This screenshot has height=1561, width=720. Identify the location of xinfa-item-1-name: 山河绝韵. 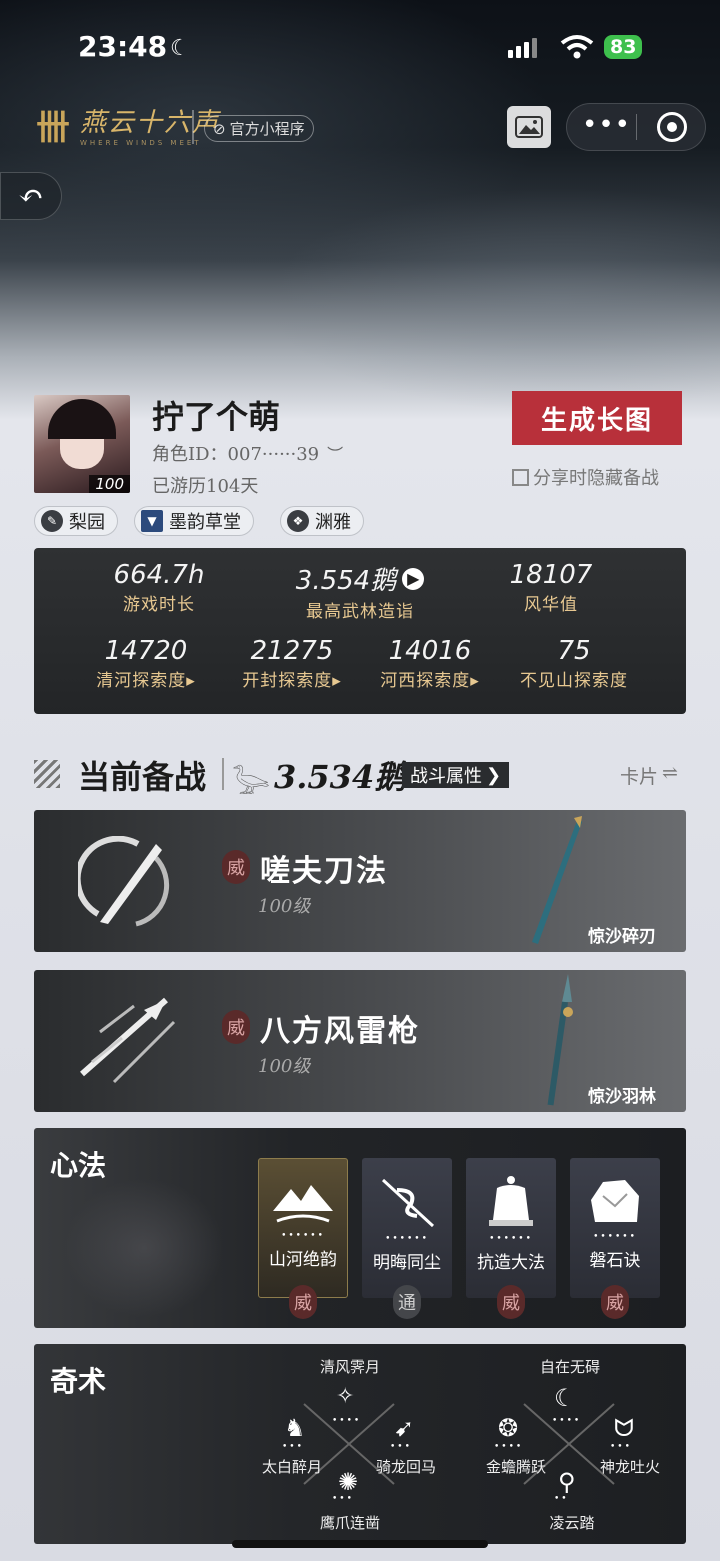
(303, 1260).